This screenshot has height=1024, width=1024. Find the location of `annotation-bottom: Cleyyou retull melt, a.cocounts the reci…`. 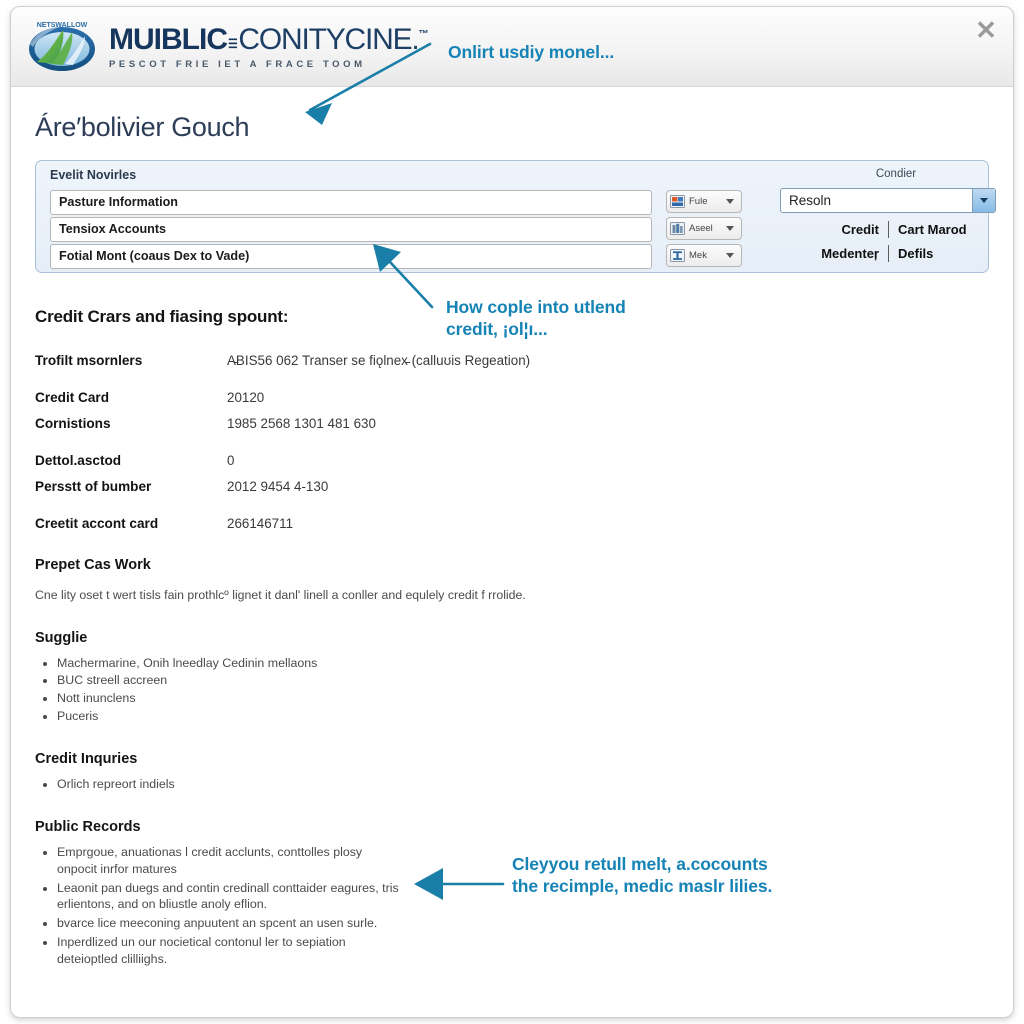

annotation-bottom: Cleyyou retull melt, a.cocounts the reci… is located at coordinates (677, 876).